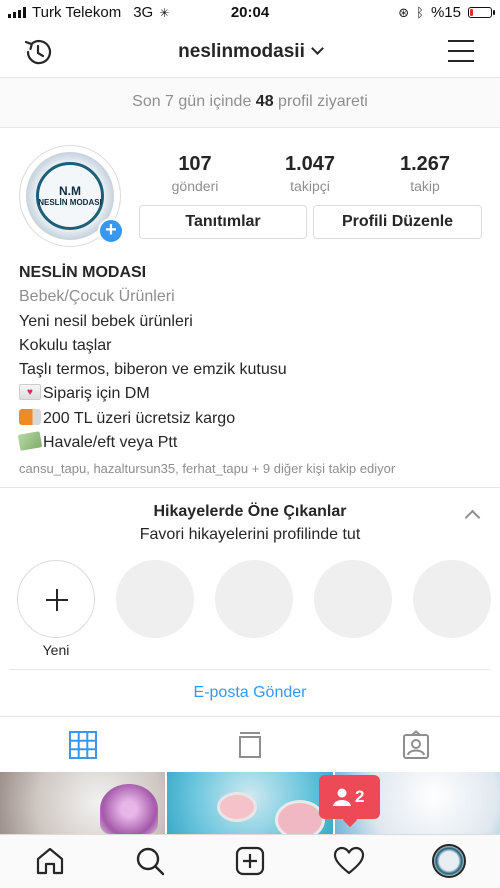  What do you see at coordinates (397, 222) in the screenshot?
I see `edit-profile-button: Profili Düzenle` at bounding box center [397, 222].